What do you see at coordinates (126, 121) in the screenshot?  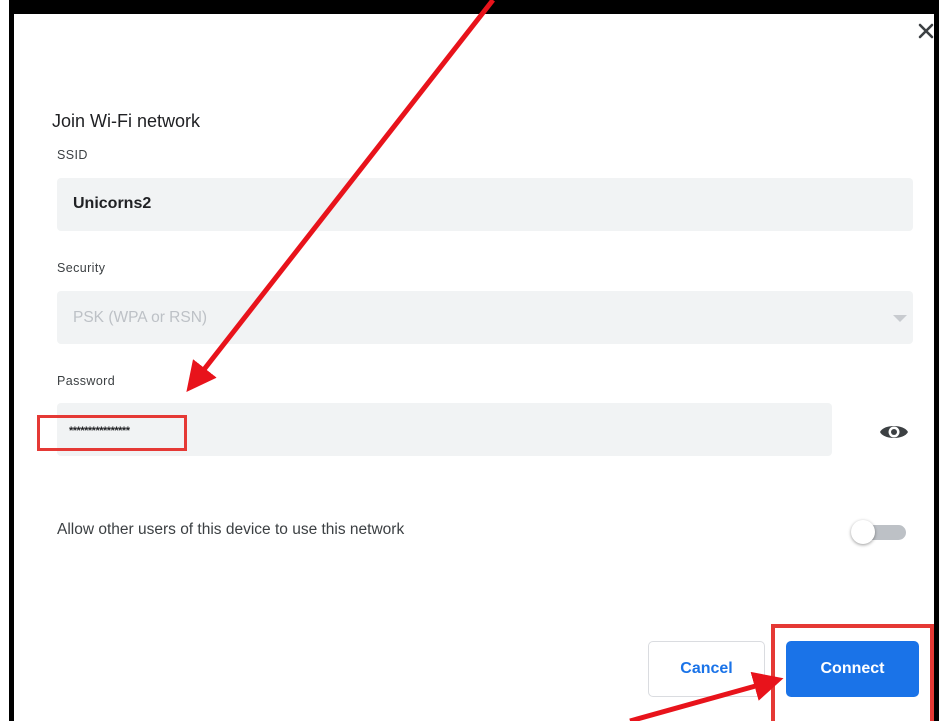 I see `dialog-title: Join Wi-Fi network` at bounding box center [126, 121].